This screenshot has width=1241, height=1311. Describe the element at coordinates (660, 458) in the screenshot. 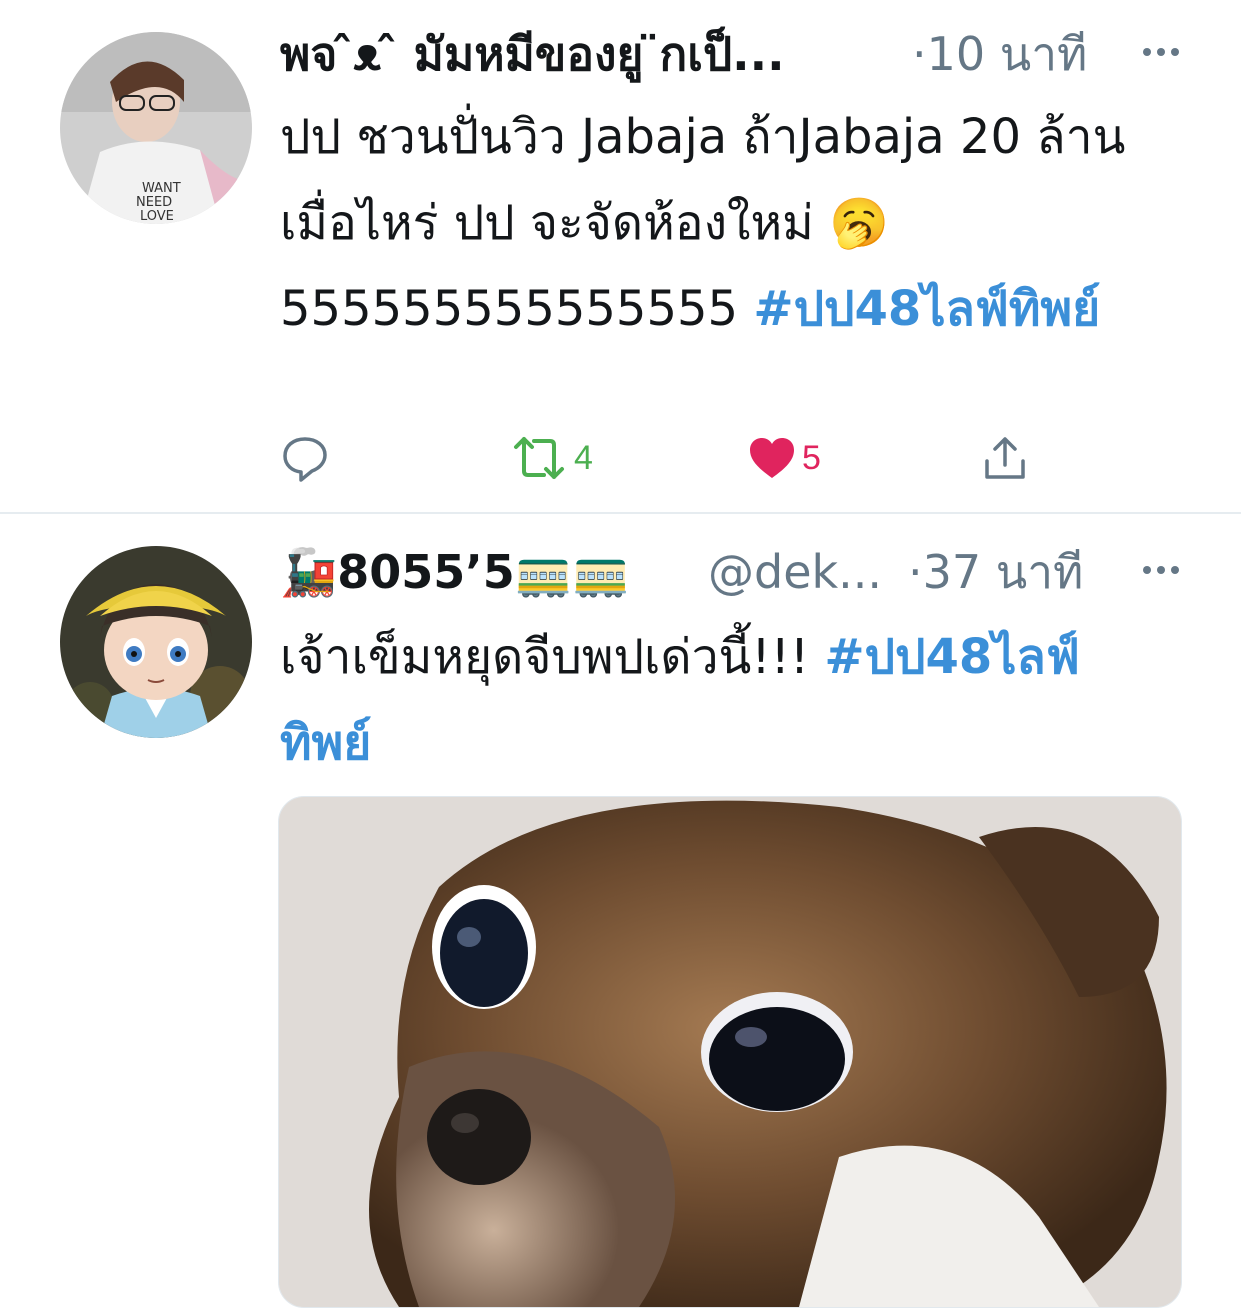

I see `tweet-actions: 4 5` at that location.